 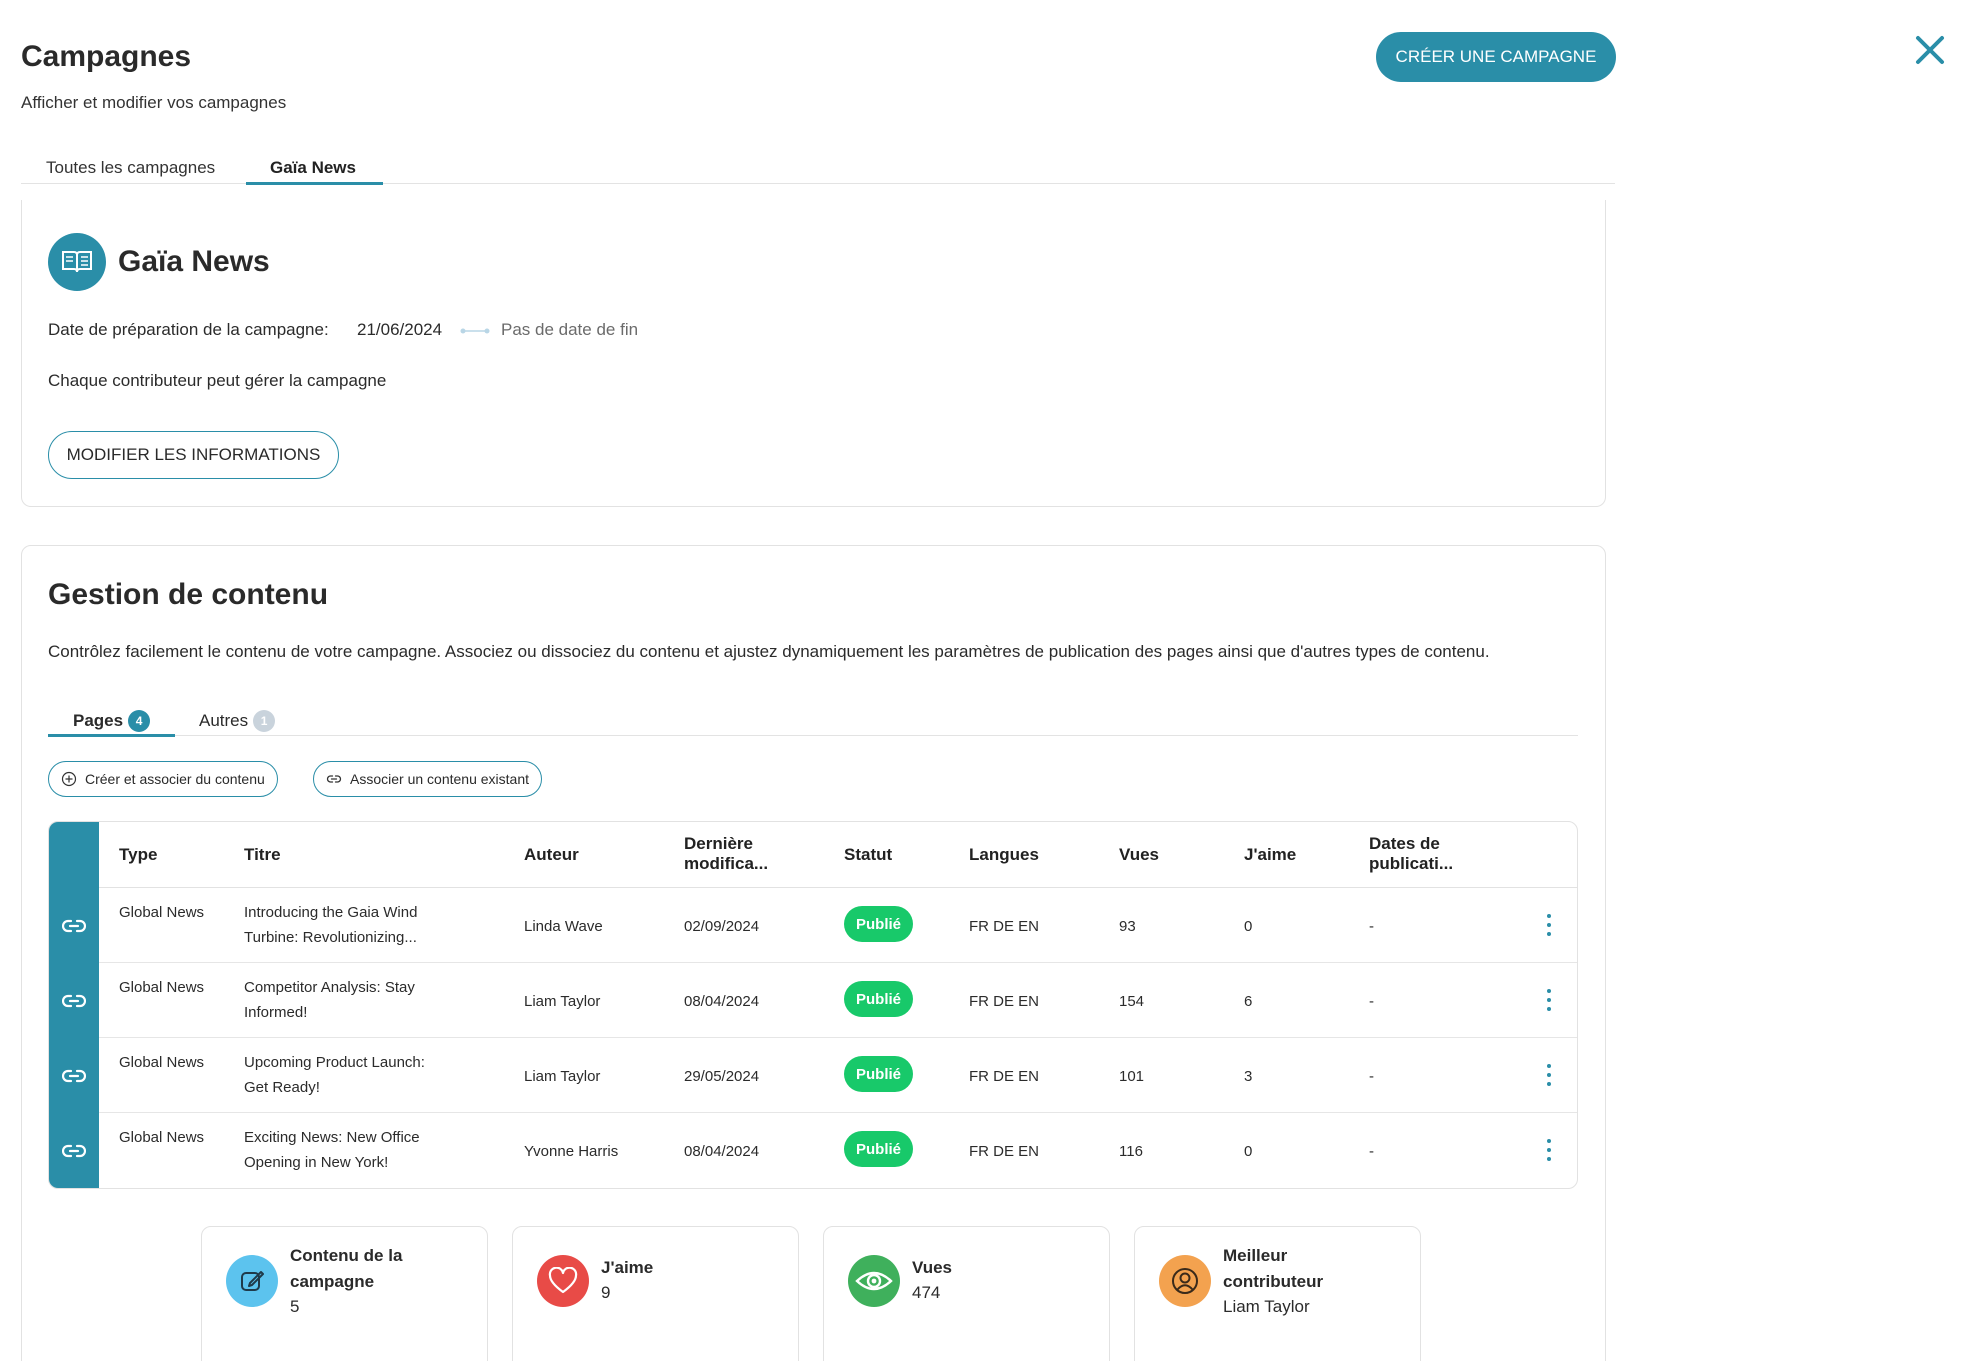 What do you see at coordinates (400, 329) in the screenshot?
I see `start-date: 21/06/2024` at bounding box center [400, 329].